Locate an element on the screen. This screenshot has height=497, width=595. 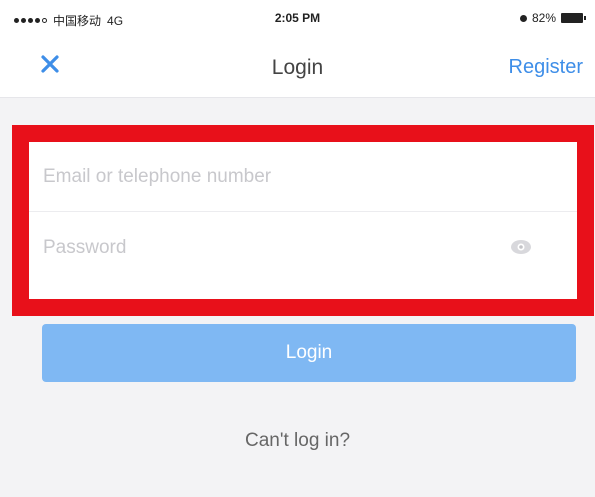
password-field is located at coordinates (263, 248).